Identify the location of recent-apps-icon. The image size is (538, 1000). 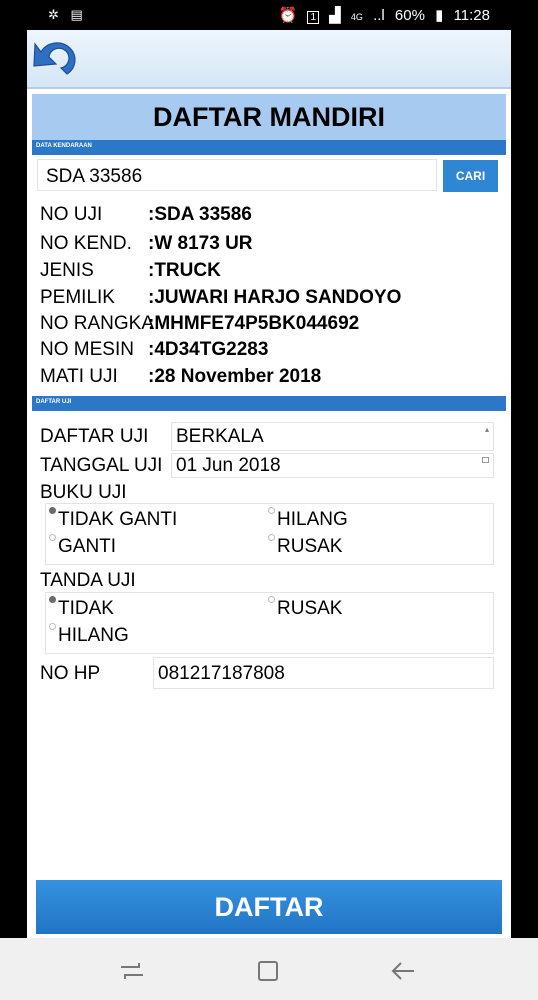
(132, 971).